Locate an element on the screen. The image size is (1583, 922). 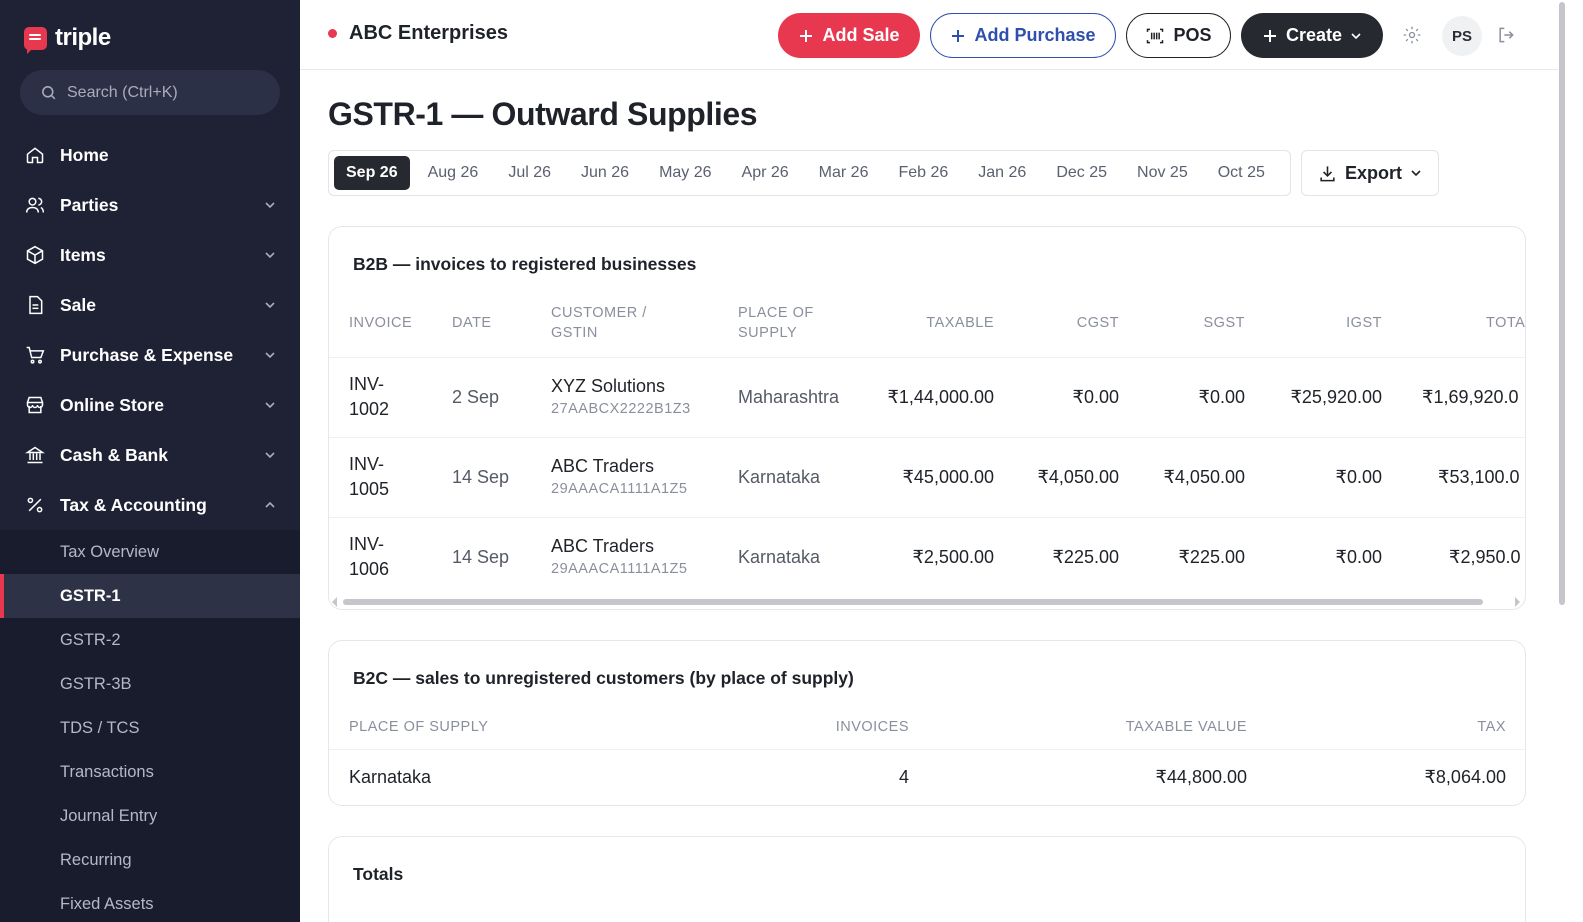
gear-icon is located at coordinates (1412, 35).